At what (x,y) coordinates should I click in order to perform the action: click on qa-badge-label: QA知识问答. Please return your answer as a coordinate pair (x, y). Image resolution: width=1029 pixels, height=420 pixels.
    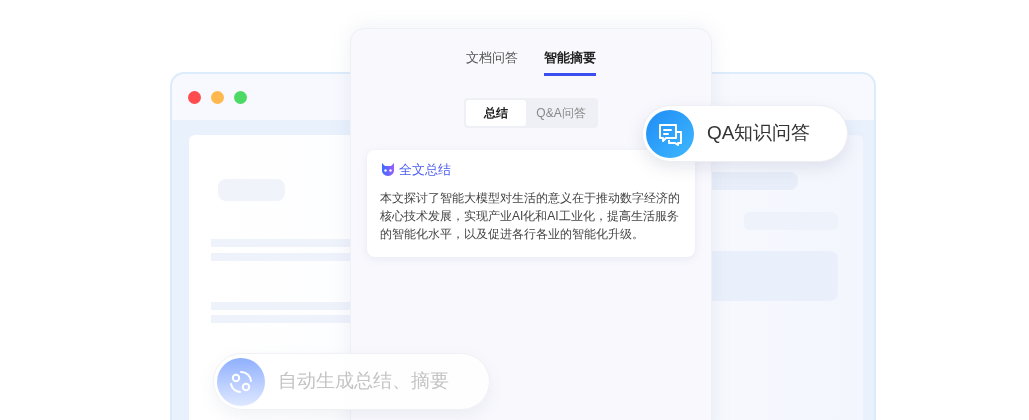
    Looking at the image, I should click on (759, 133).